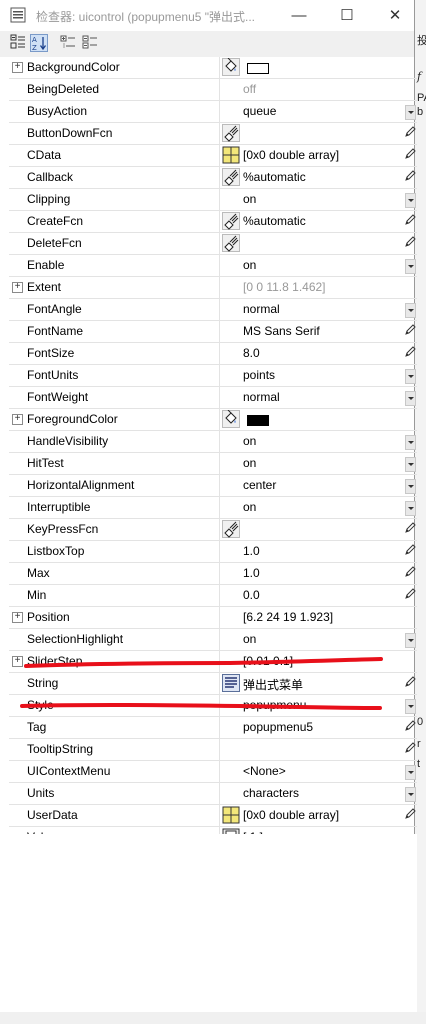 The width and height of the screenshot is (426, 1024). I want to click on categorized-view-button, so click(19, 43).